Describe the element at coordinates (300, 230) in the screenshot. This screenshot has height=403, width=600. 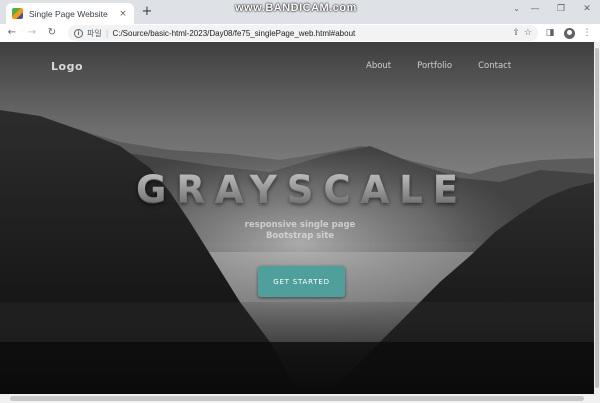
I see `hero-subtitle: responsive single page Bootstrap site` at that location.